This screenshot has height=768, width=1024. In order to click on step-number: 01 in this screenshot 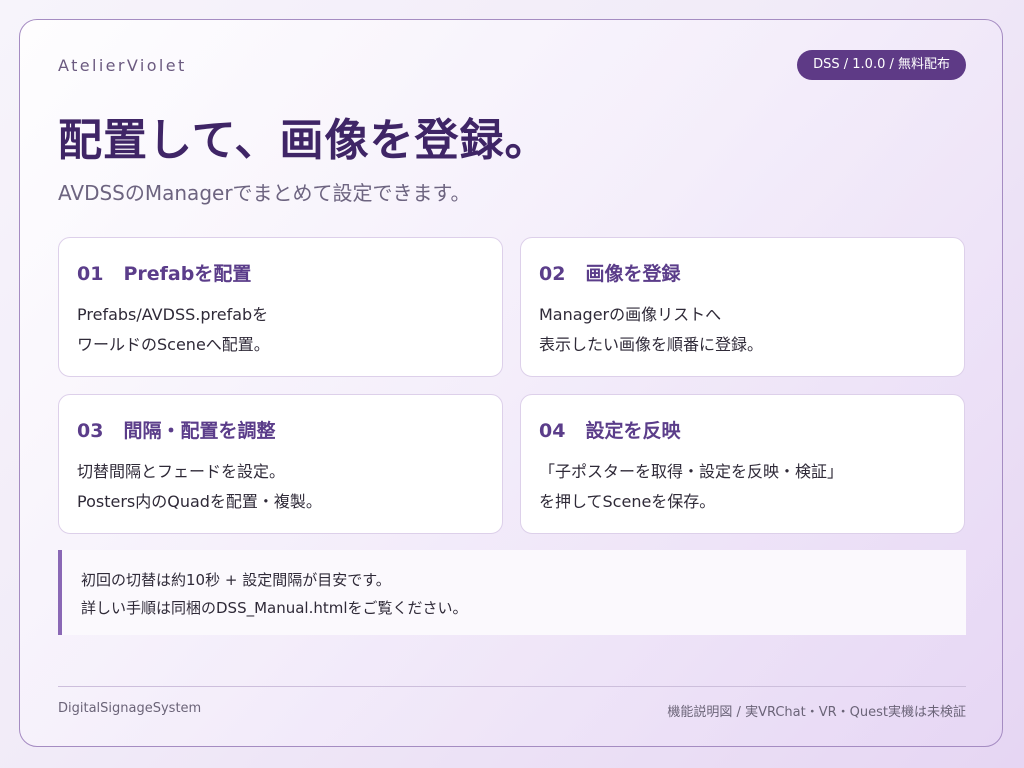, I will do `click(90, 274)`.